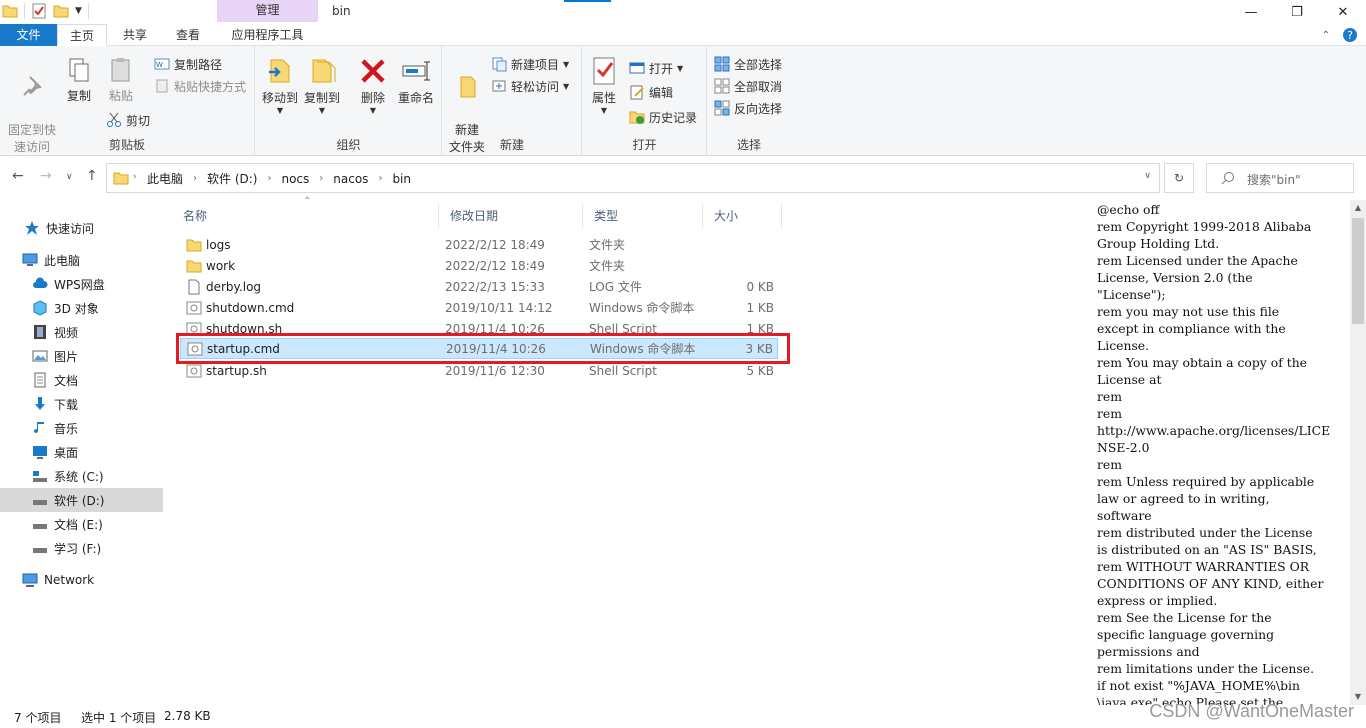 The image size is (1366, 728). Describe the element at coordinates (511, 216) in the screenshot. I see `column-header-date: 修改日期` at that location.